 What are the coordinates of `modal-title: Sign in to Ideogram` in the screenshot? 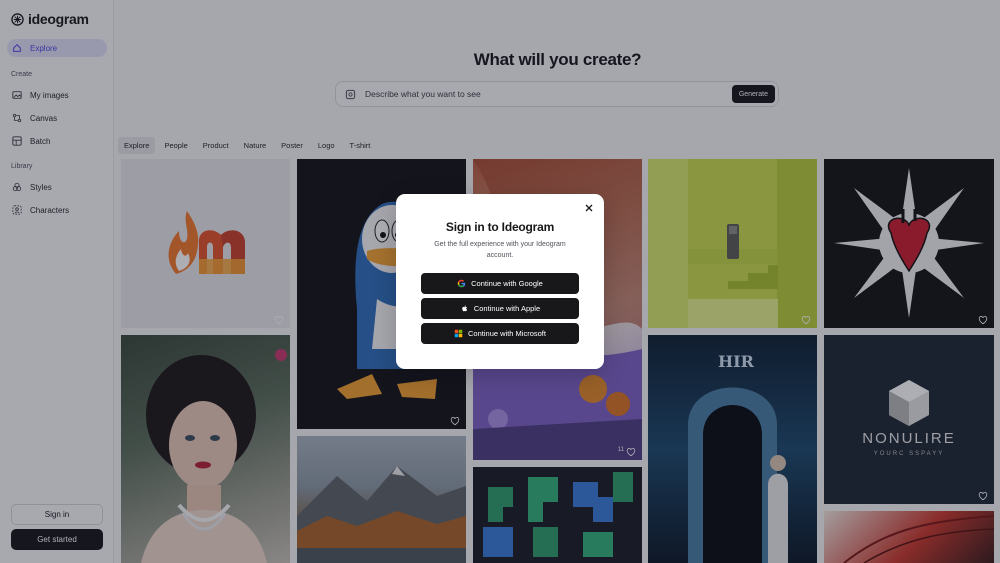 It's located at (500, 227).